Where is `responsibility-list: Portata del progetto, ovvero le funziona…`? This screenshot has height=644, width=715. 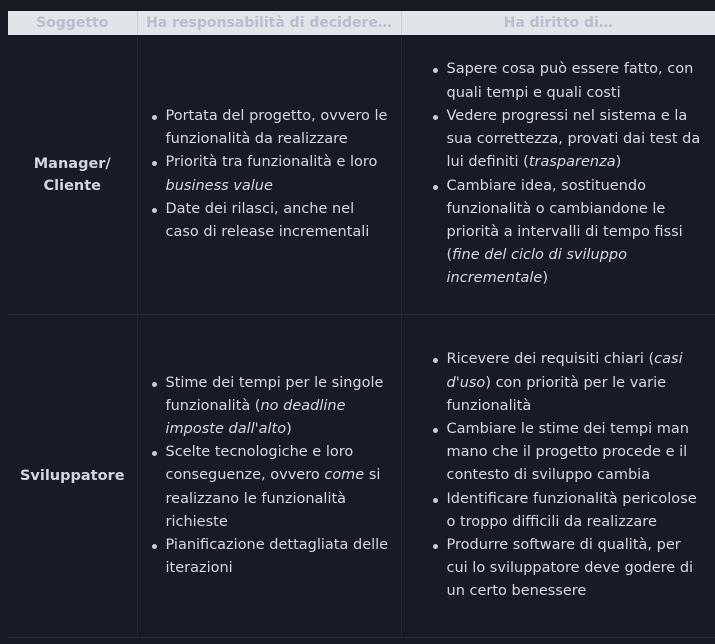
responsibility-list: Portata del progetto, ovvero le funziona… is located at coordinates (269, 174).